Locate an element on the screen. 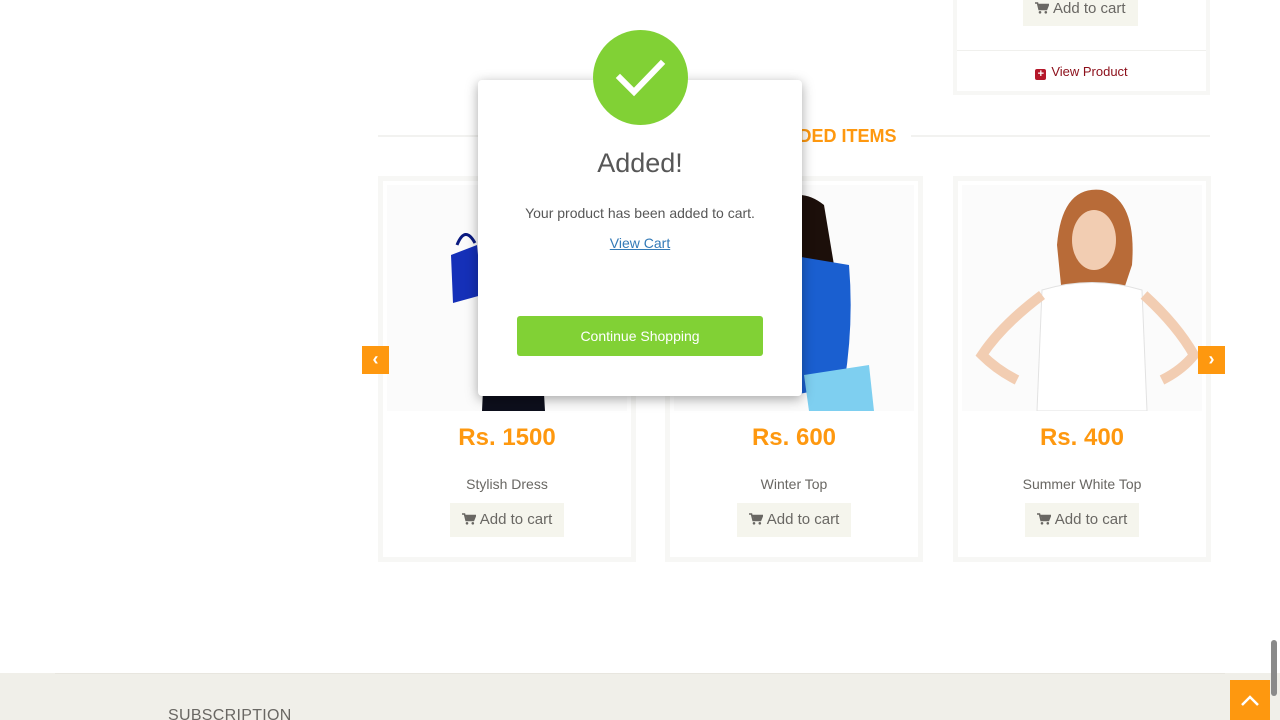 The image size is (1280, 720). chevron-right-icon: › is located at coordinates (1211, 359).